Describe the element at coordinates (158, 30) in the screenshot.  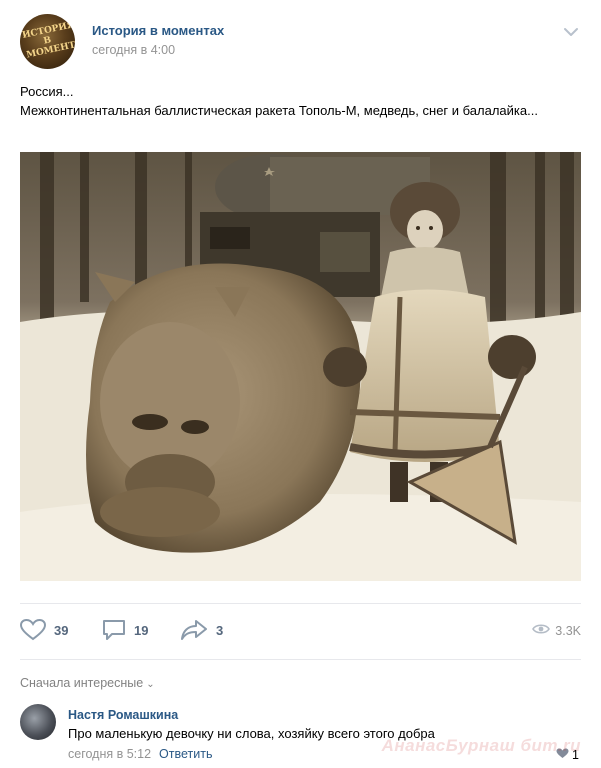
I see `post-author: История в моментах` at that location.